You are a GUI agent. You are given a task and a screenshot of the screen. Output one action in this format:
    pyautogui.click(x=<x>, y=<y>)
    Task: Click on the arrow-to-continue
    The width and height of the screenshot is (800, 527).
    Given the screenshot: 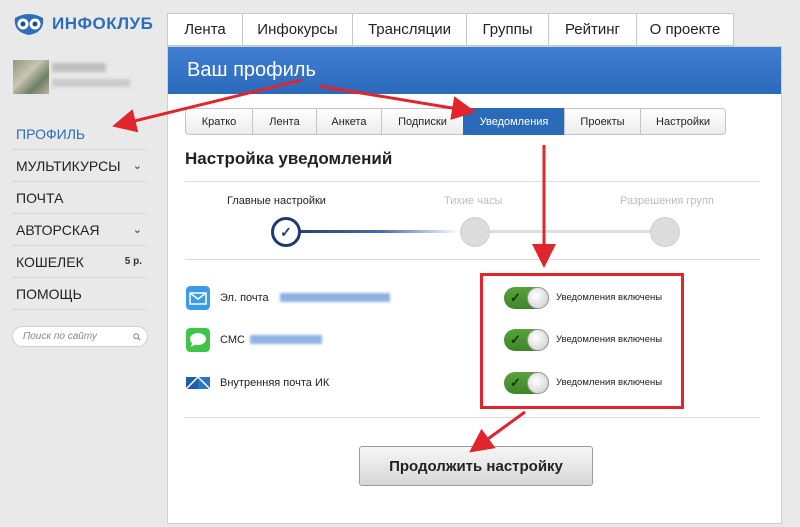 What is the action you would take?
    pyautogui.click(x=497, y=431)
    